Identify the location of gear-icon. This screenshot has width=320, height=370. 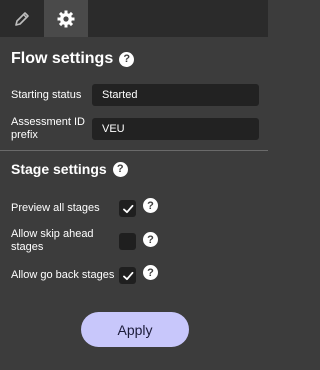
(66, 18).